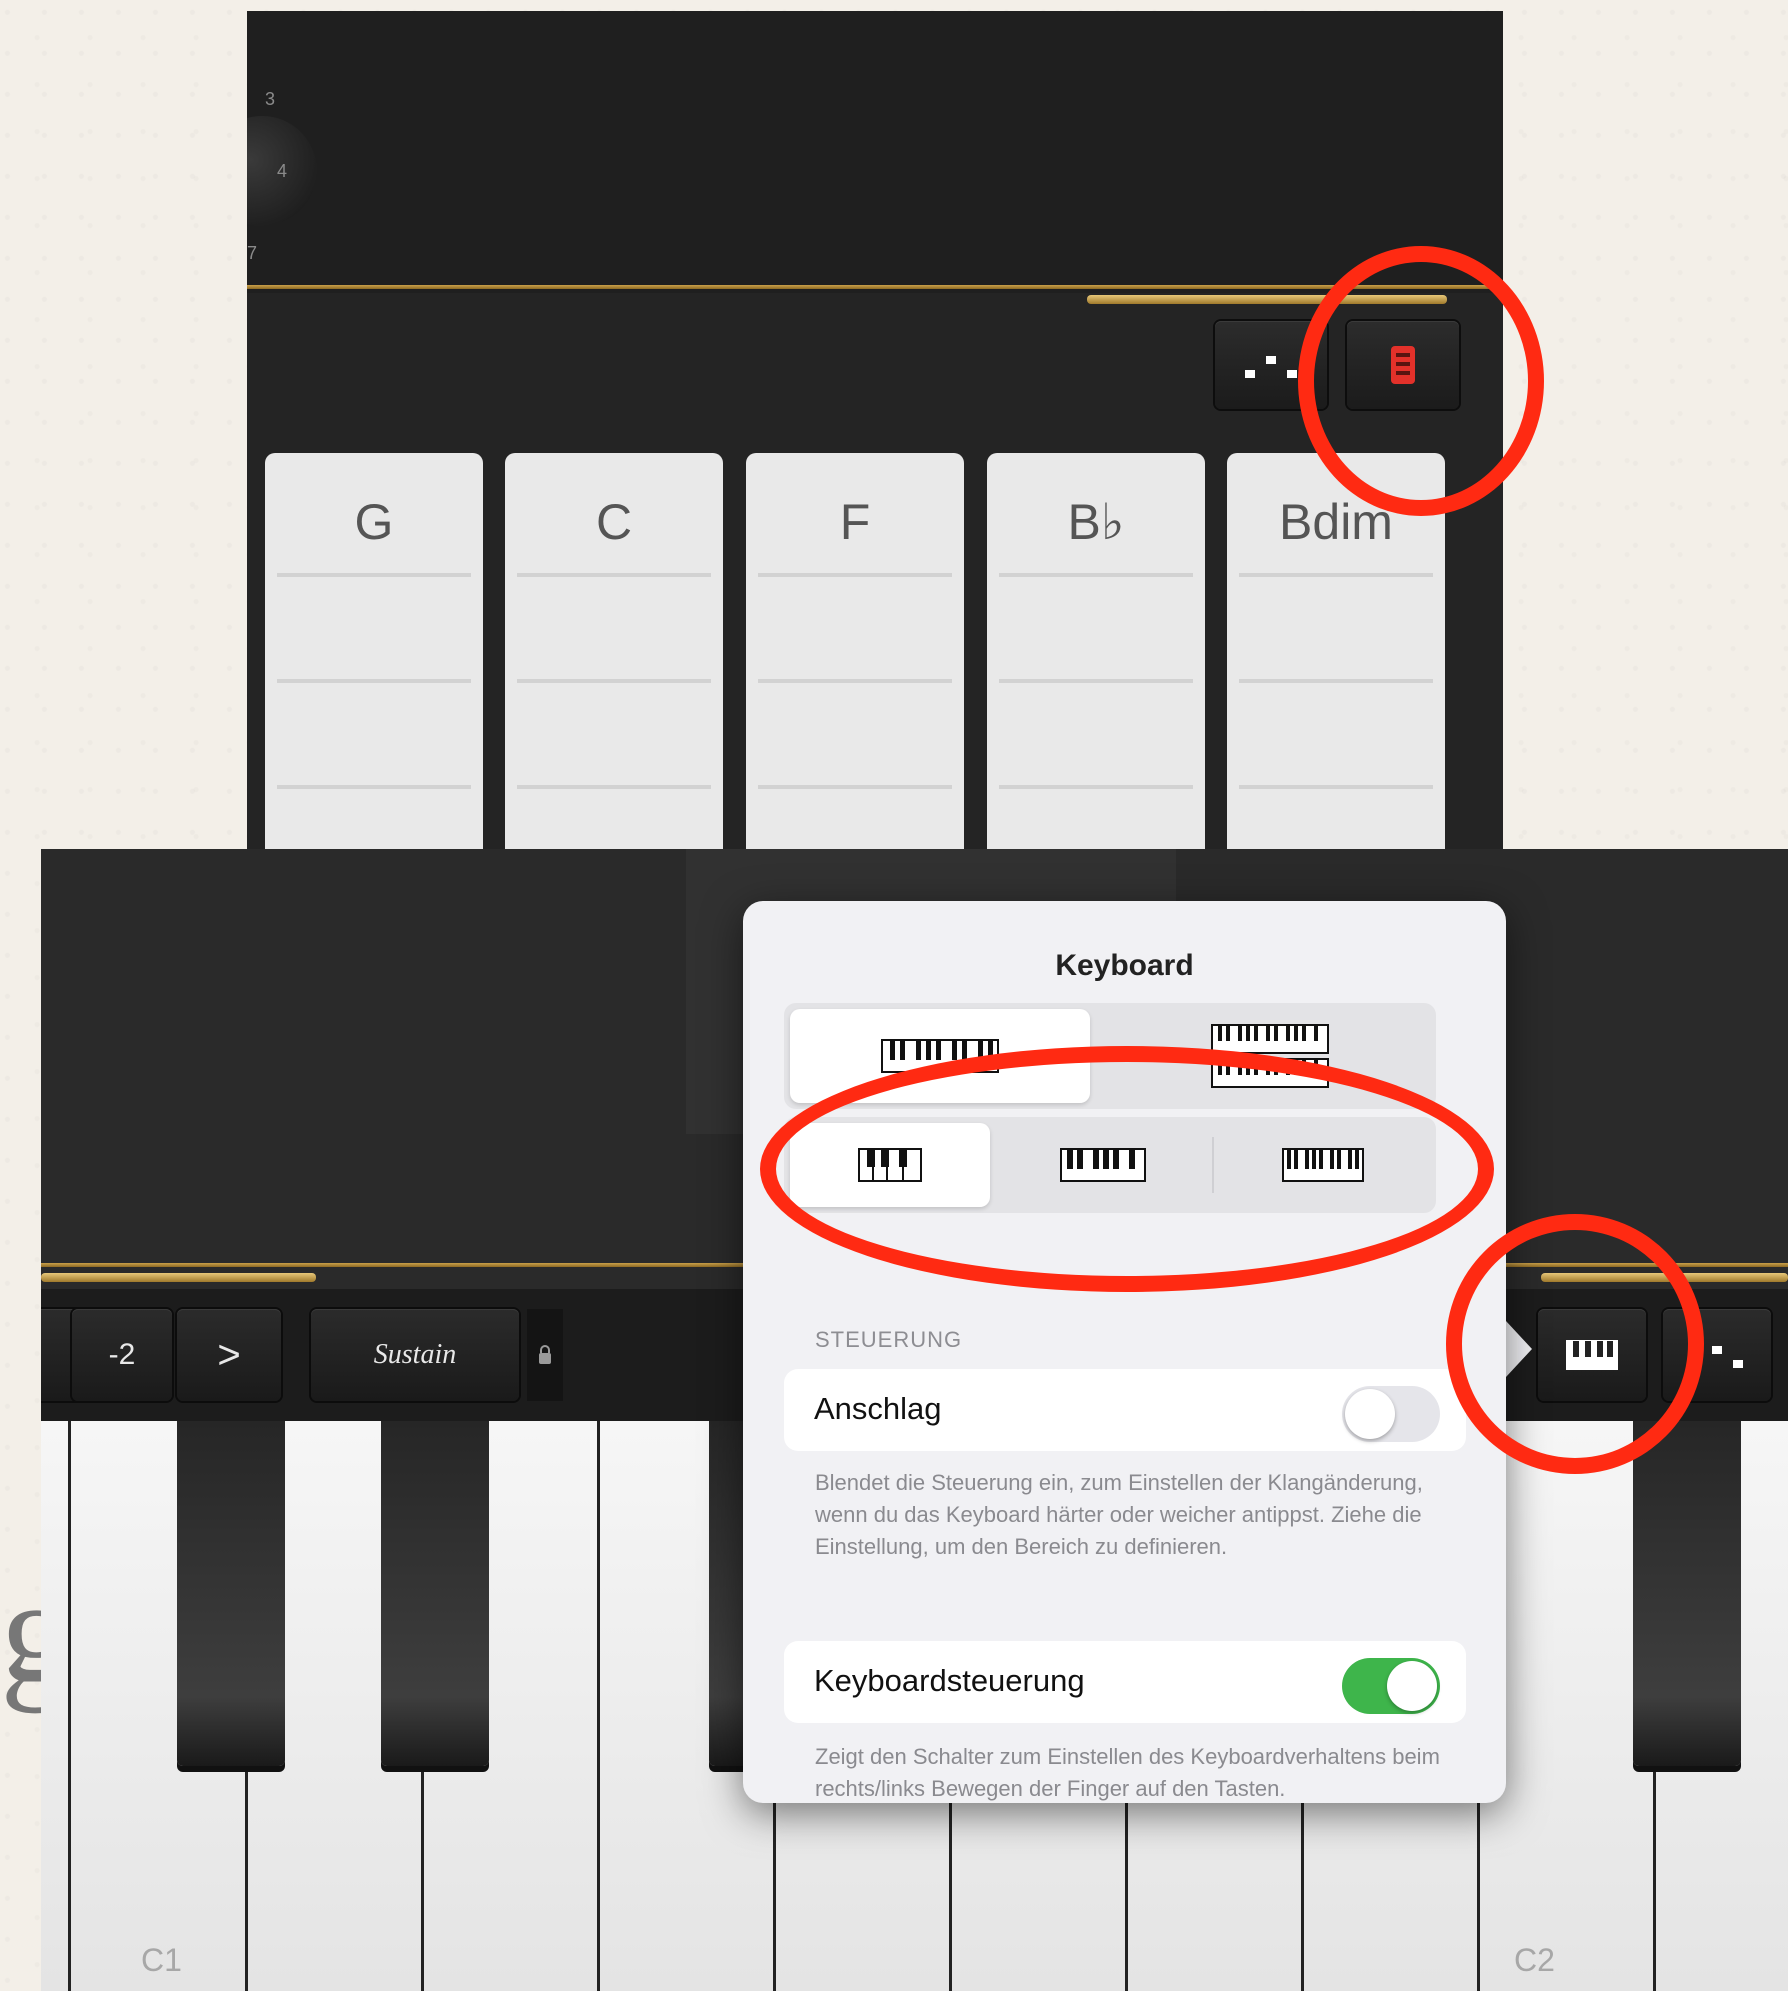  Describe the element at coordinates (374, 522) in the screenshot. I see `chord-label: G` at that location.